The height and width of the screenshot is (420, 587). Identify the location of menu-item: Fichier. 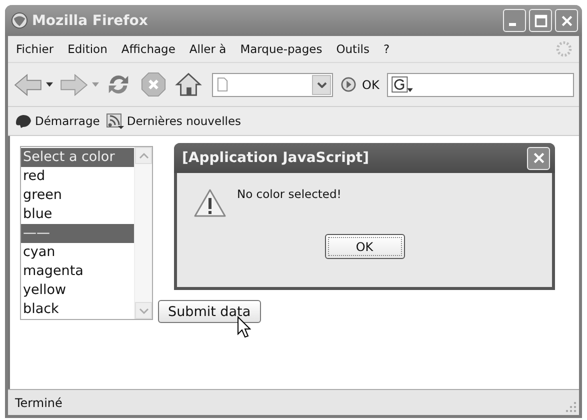
(35, 49).